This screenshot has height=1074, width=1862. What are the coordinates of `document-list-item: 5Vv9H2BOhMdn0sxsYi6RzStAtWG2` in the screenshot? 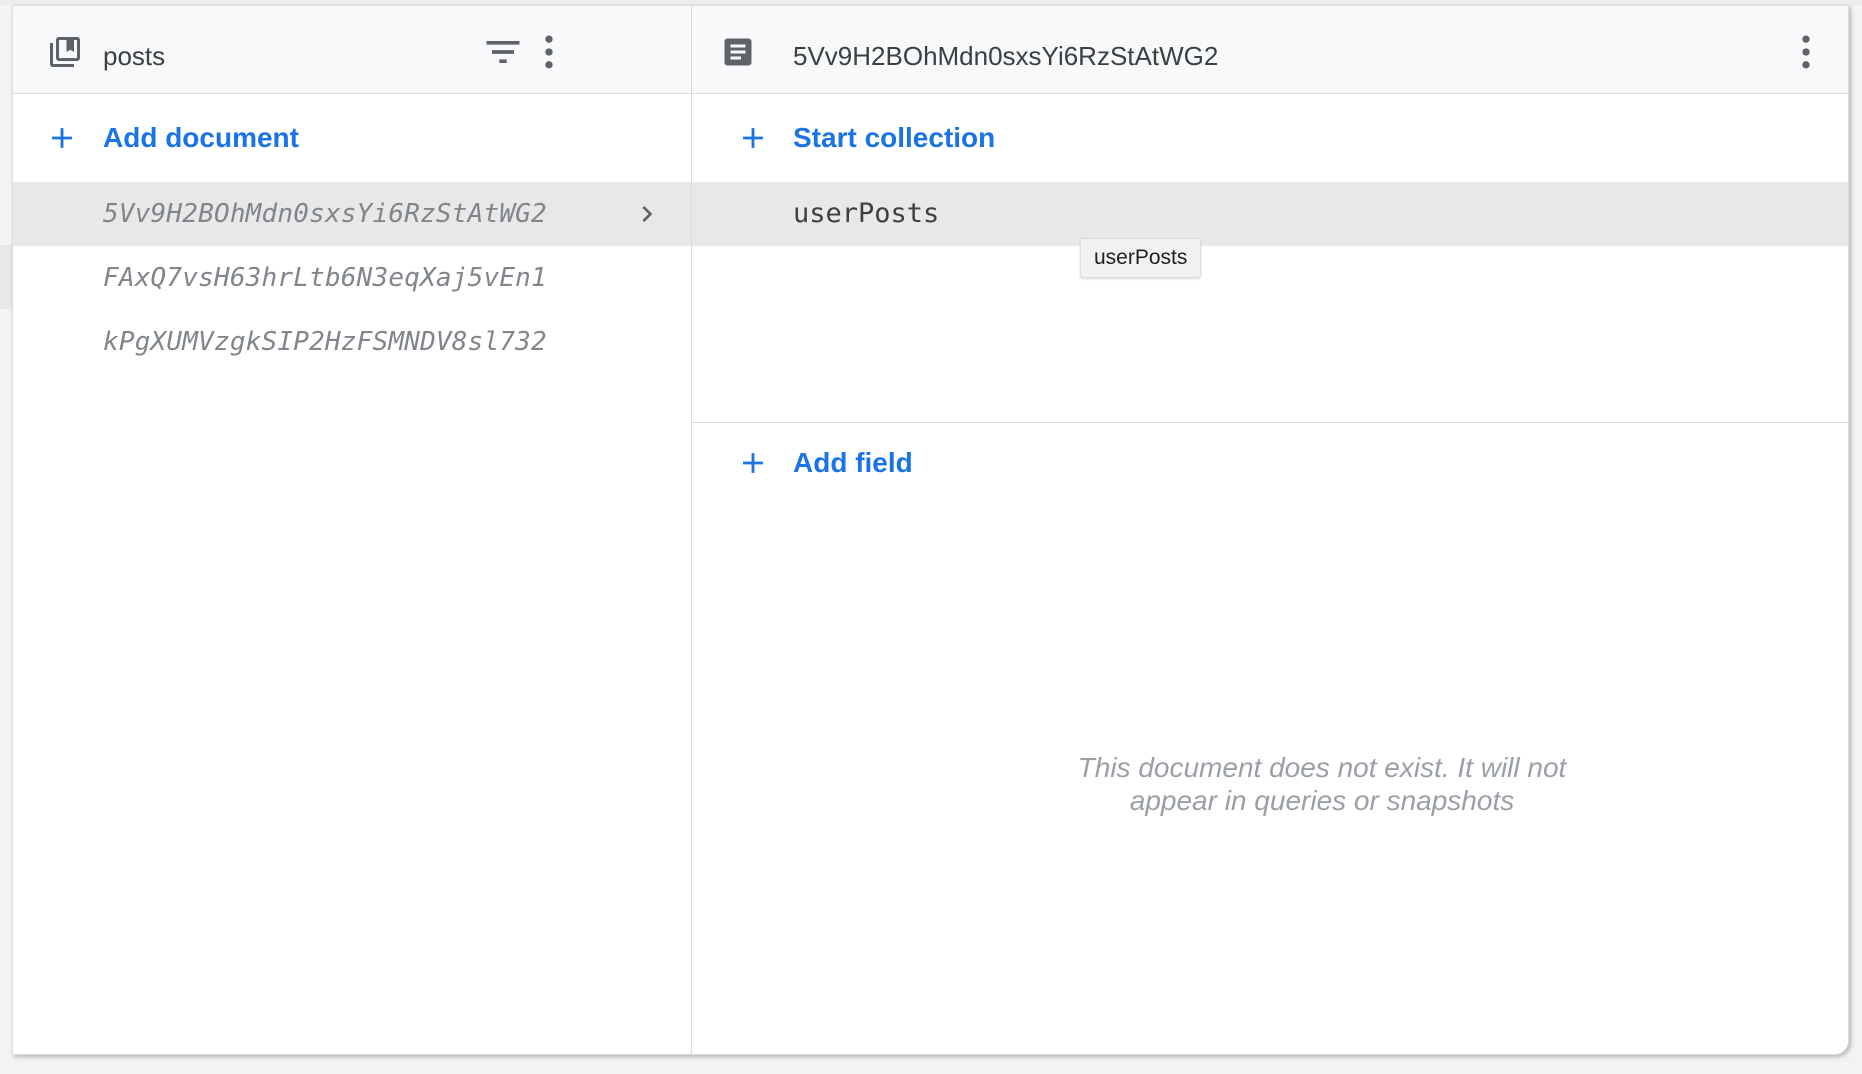 It's located at (352, 214).